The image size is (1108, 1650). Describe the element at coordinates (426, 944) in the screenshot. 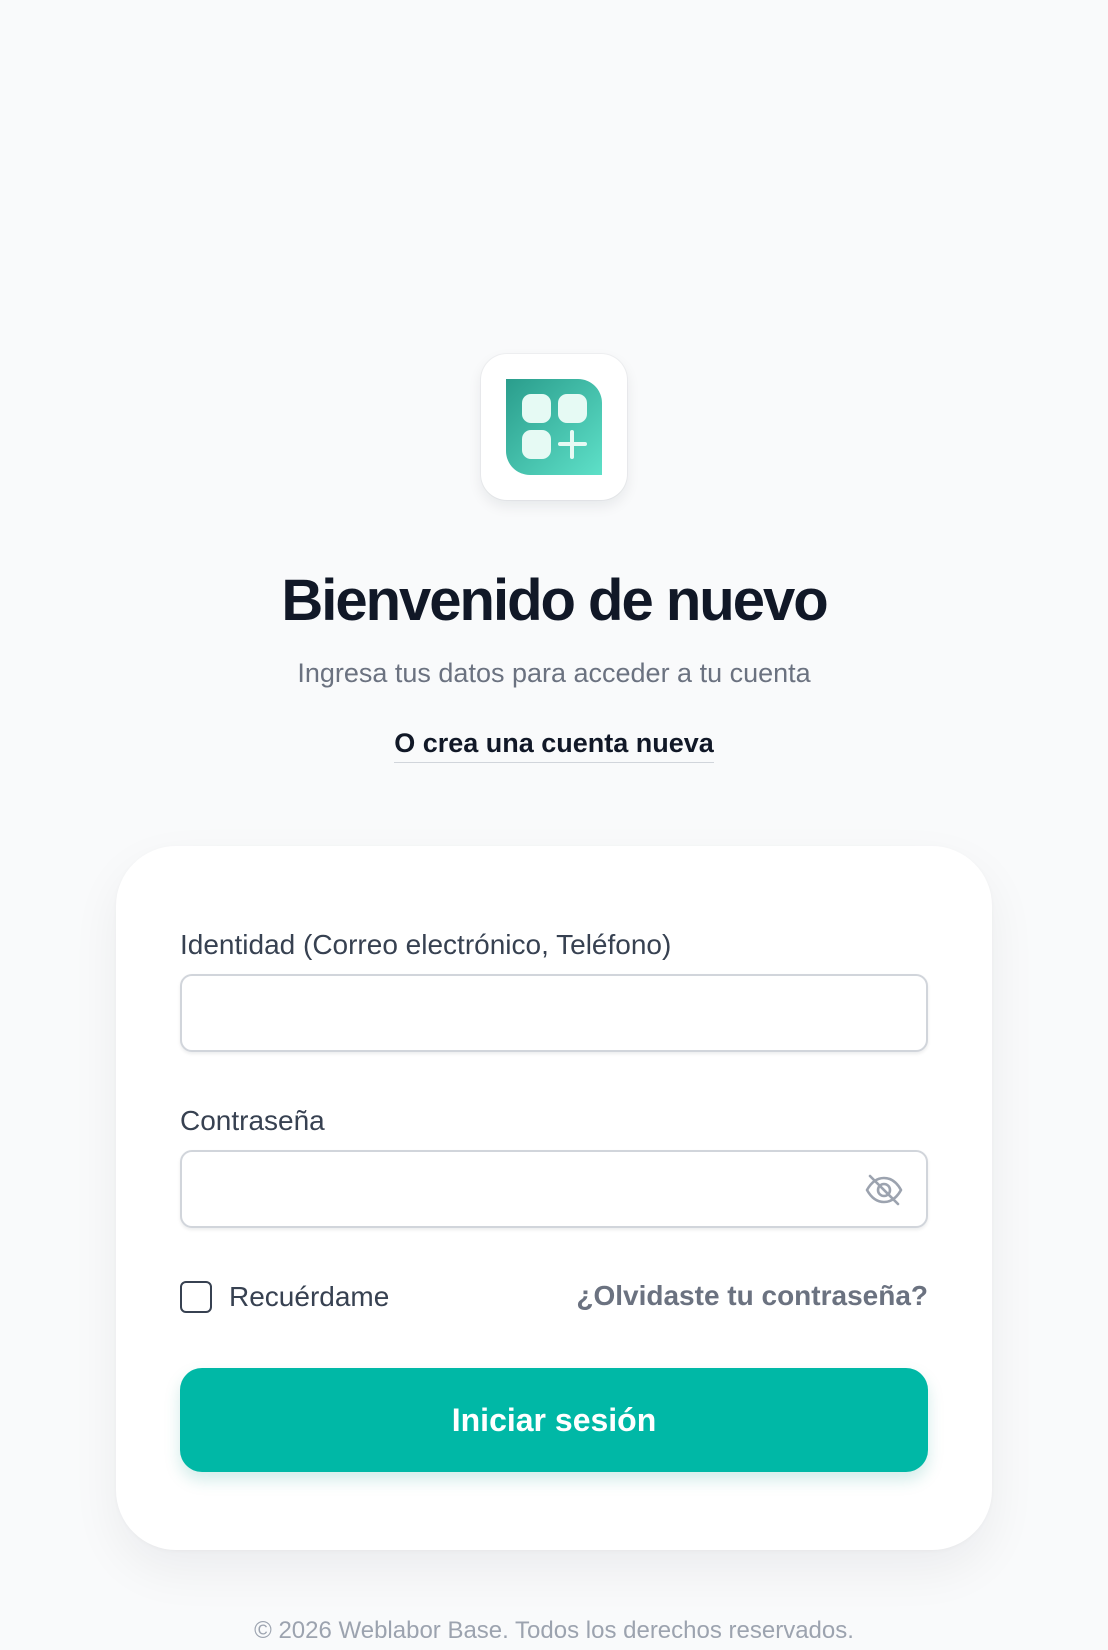

I see `identity-label: Identidad (Correo electrónico, Teléfono)` at that location.